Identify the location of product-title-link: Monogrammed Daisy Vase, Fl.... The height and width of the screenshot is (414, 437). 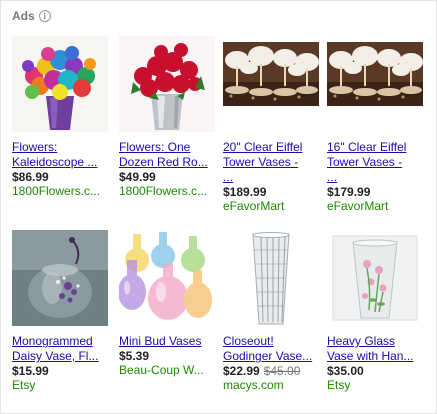
(60, 349).